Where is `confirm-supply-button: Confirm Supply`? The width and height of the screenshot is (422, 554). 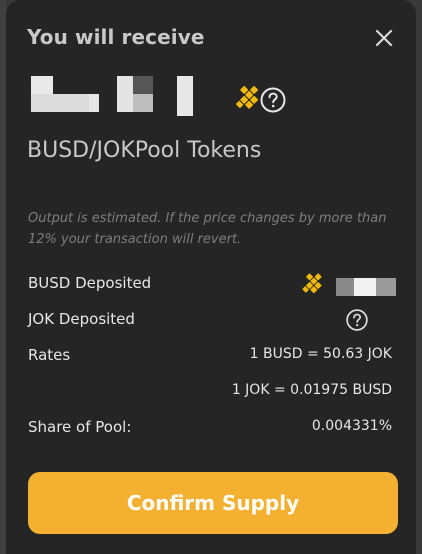
confirm-supply-button: Confirm Supply is located at coordinates (213, 503).